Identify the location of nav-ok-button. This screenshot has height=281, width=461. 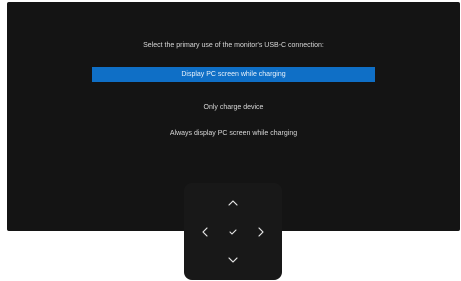
(233, 232).